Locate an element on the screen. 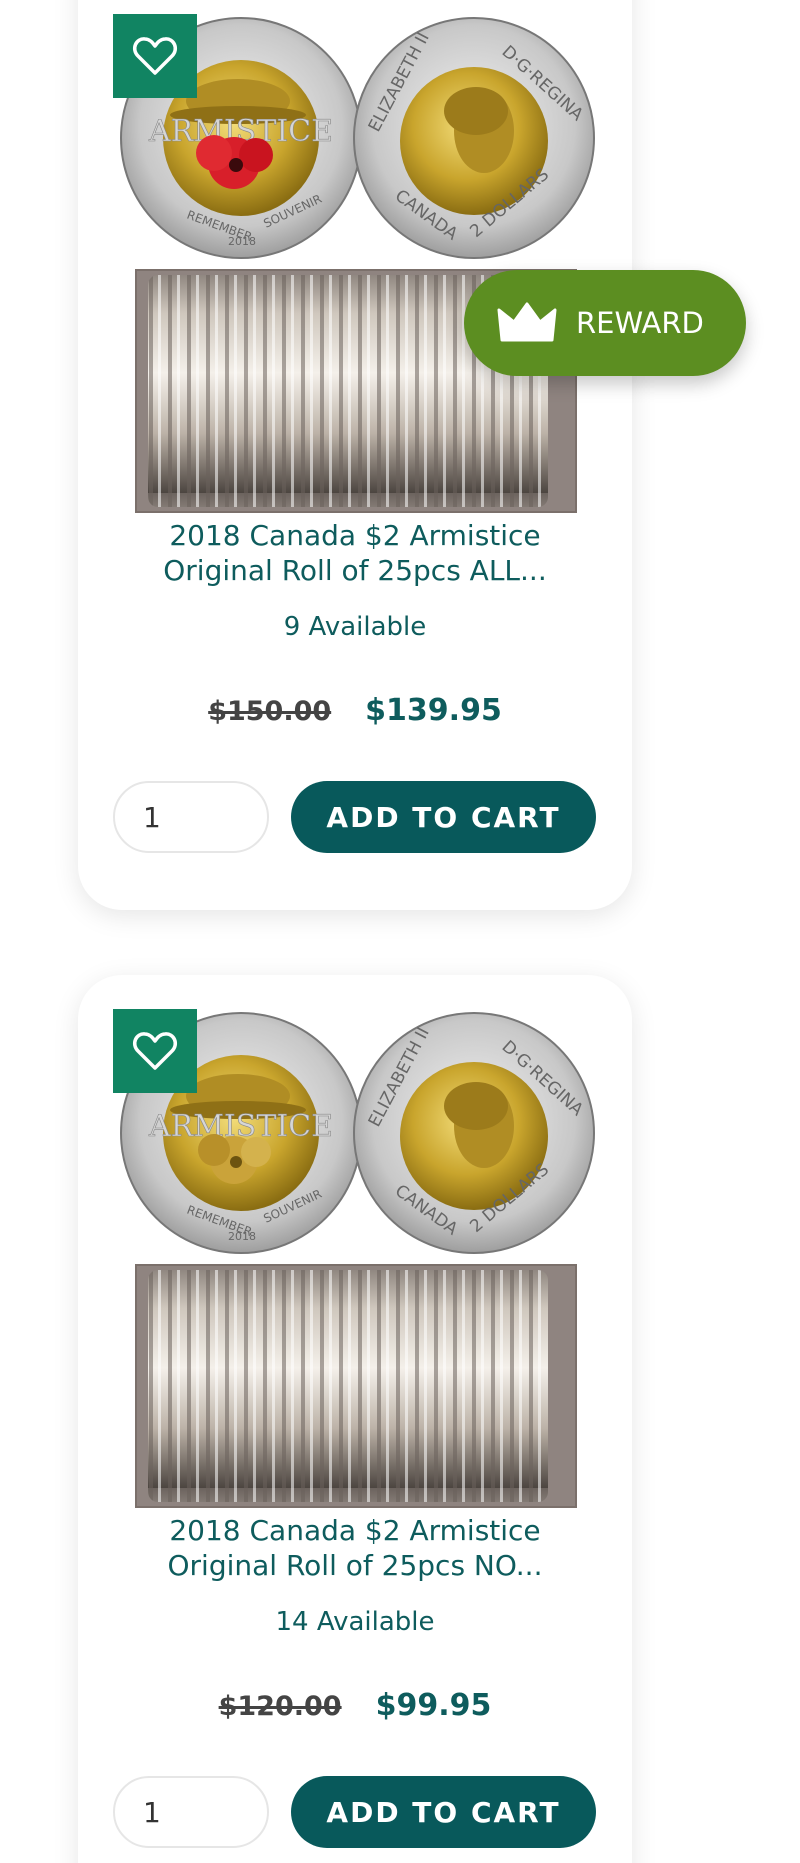 The height and width of the screenshot is (1863, 800). coin-roll is located at coordinates (356, 1386).